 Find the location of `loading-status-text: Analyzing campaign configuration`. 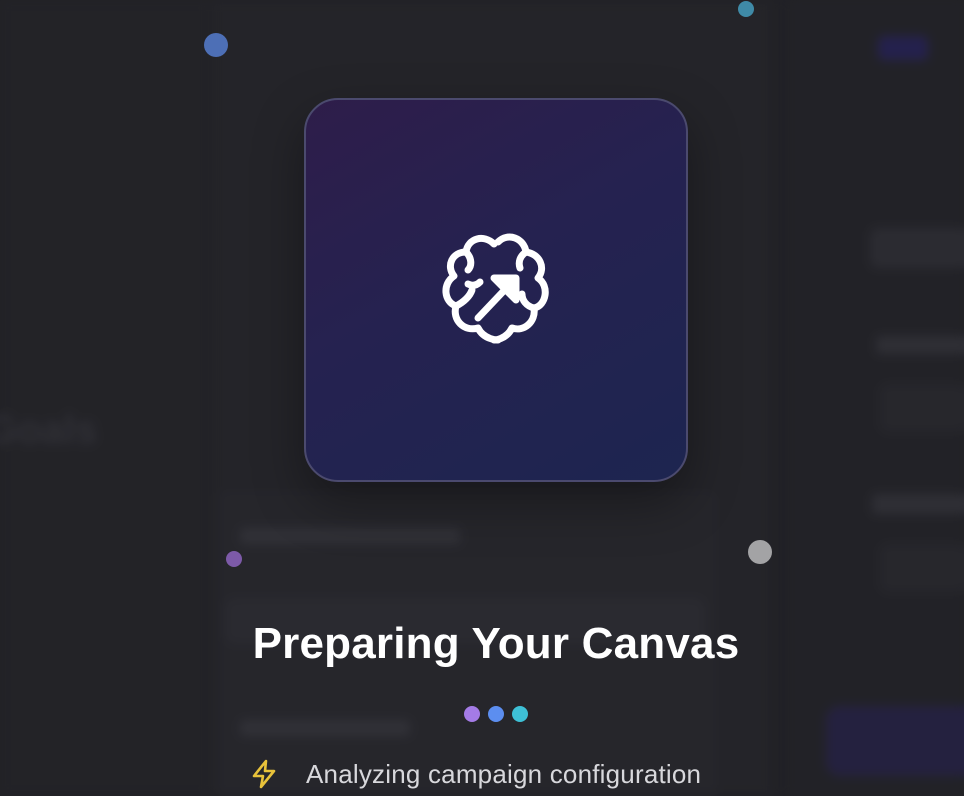

loading-status-text: Analyzing campaign configuration is located at coordinates (504, 773).